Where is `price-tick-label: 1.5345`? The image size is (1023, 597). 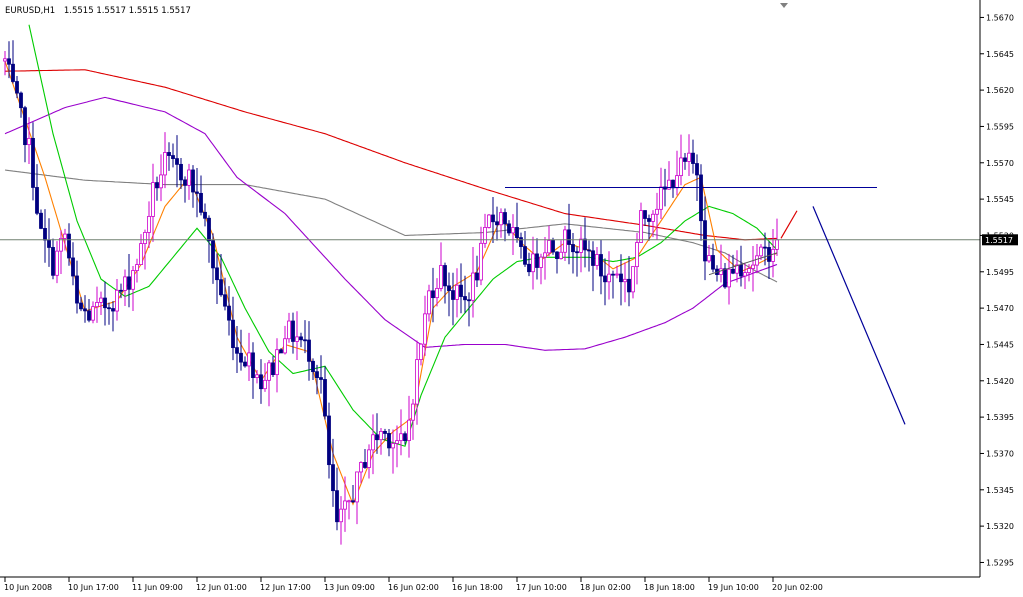 price-tick-label: 1.5345 is located at coordinates (1000, 490).